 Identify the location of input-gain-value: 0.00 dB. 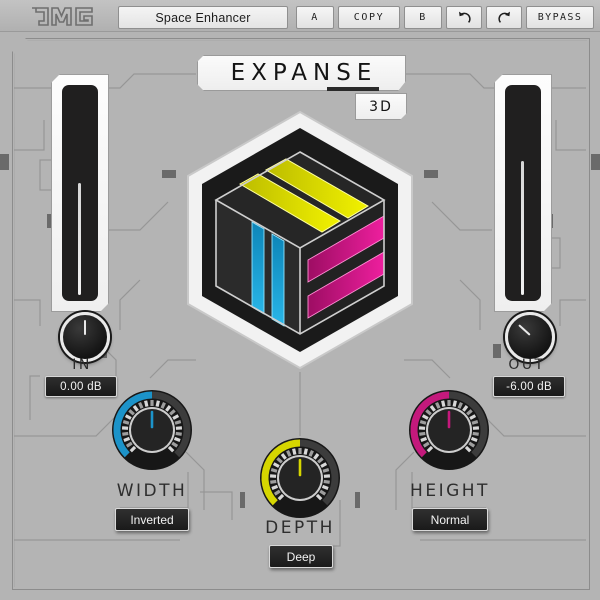
(81, 386).